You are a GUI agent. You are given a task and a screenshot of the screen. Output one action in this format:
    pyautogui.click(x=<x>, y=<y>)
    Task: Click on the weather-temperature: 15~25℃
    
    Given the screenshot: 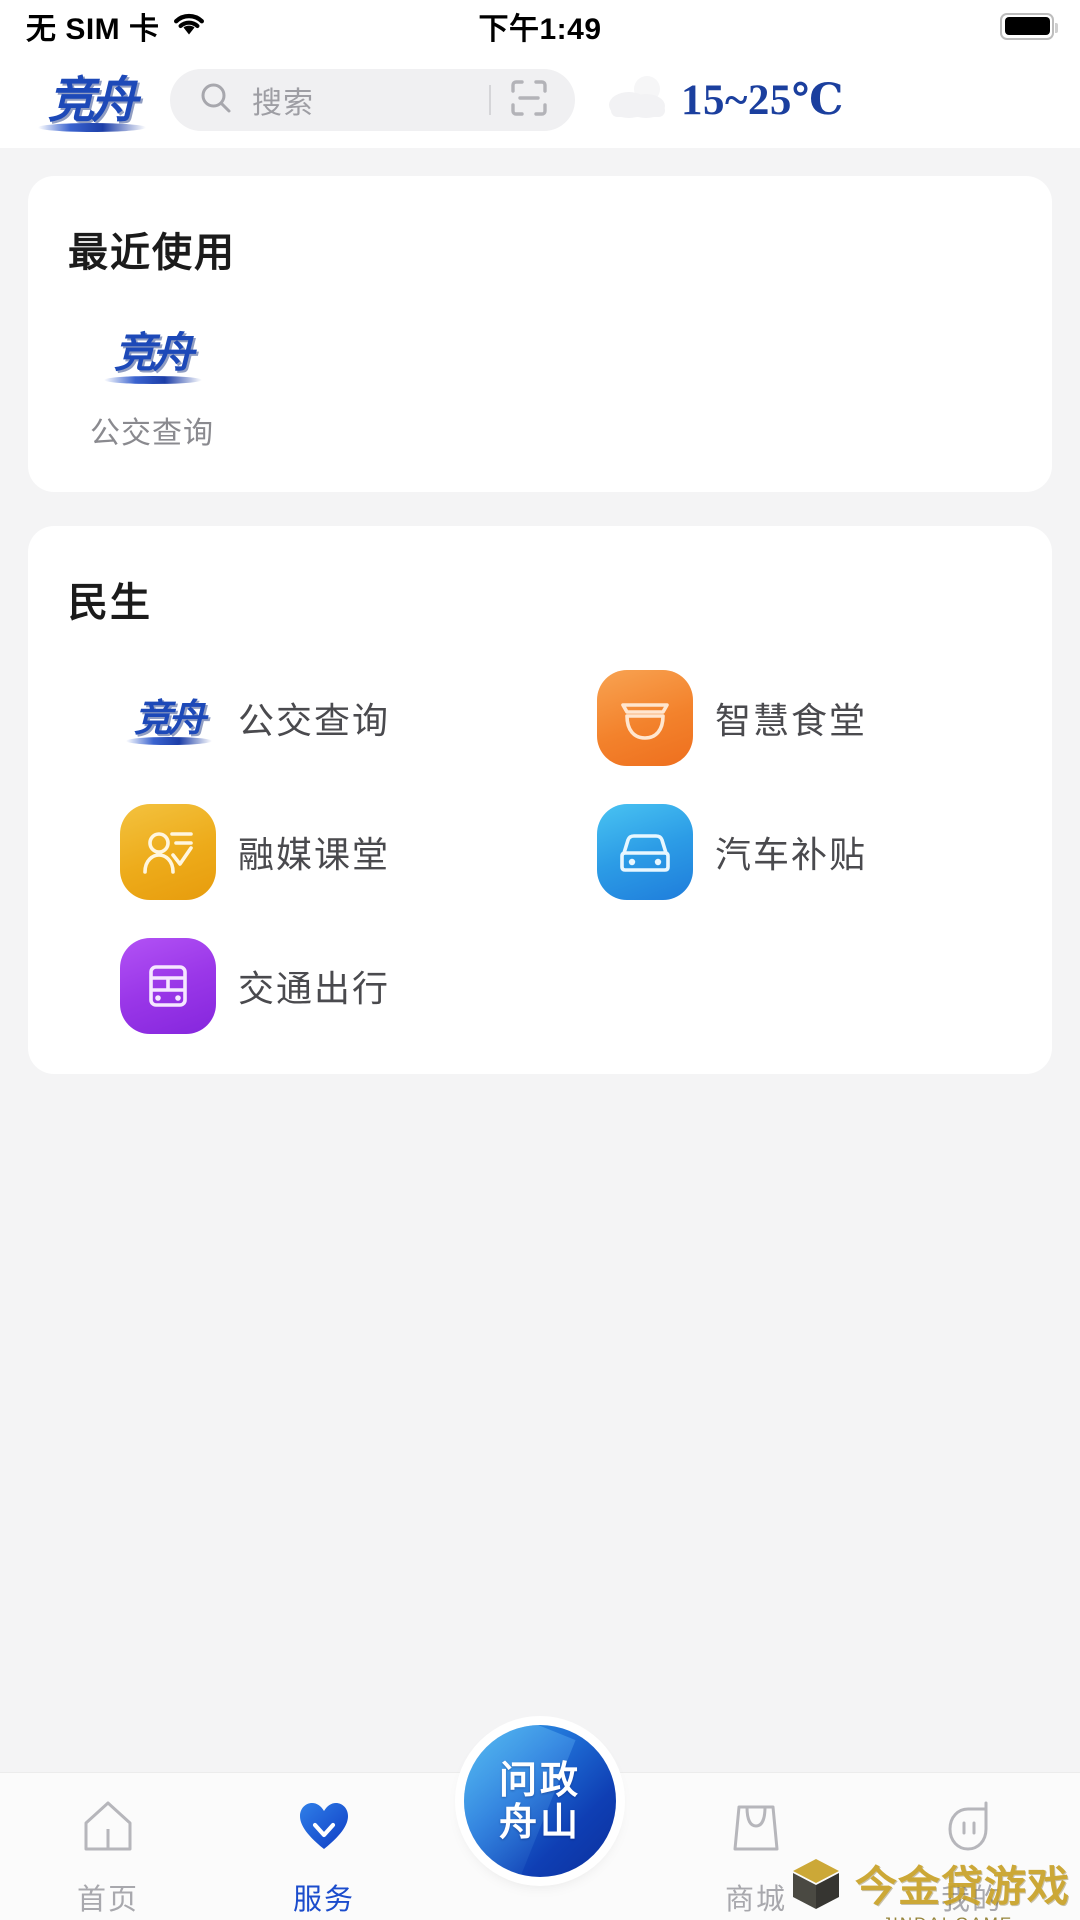 What is the action you would take?
    pyautogui.click(x=762, y=100)
    